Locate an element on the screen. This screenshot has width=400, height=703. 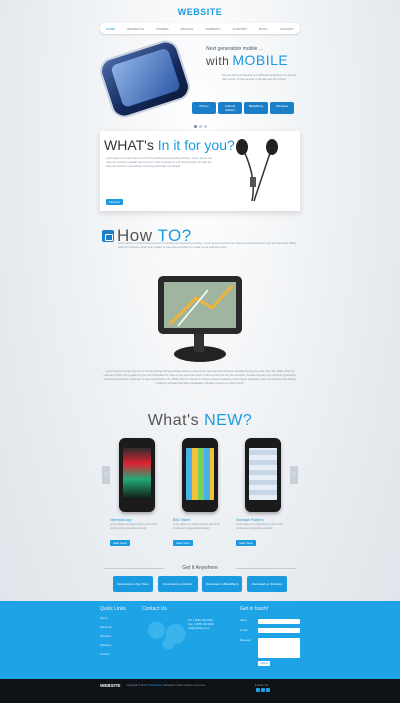
nav-company: COMPANY is located at coordinates (212, 29).